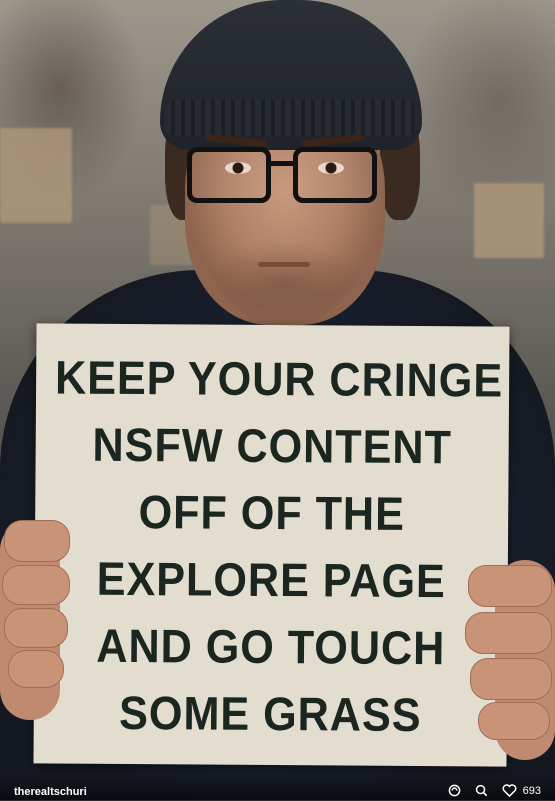 The image size is (555, 801). What do you see at coordinates (270, 713) in the screenshot?
I see `sign-line: SOME GRASS` at bounding box center [270, 713].